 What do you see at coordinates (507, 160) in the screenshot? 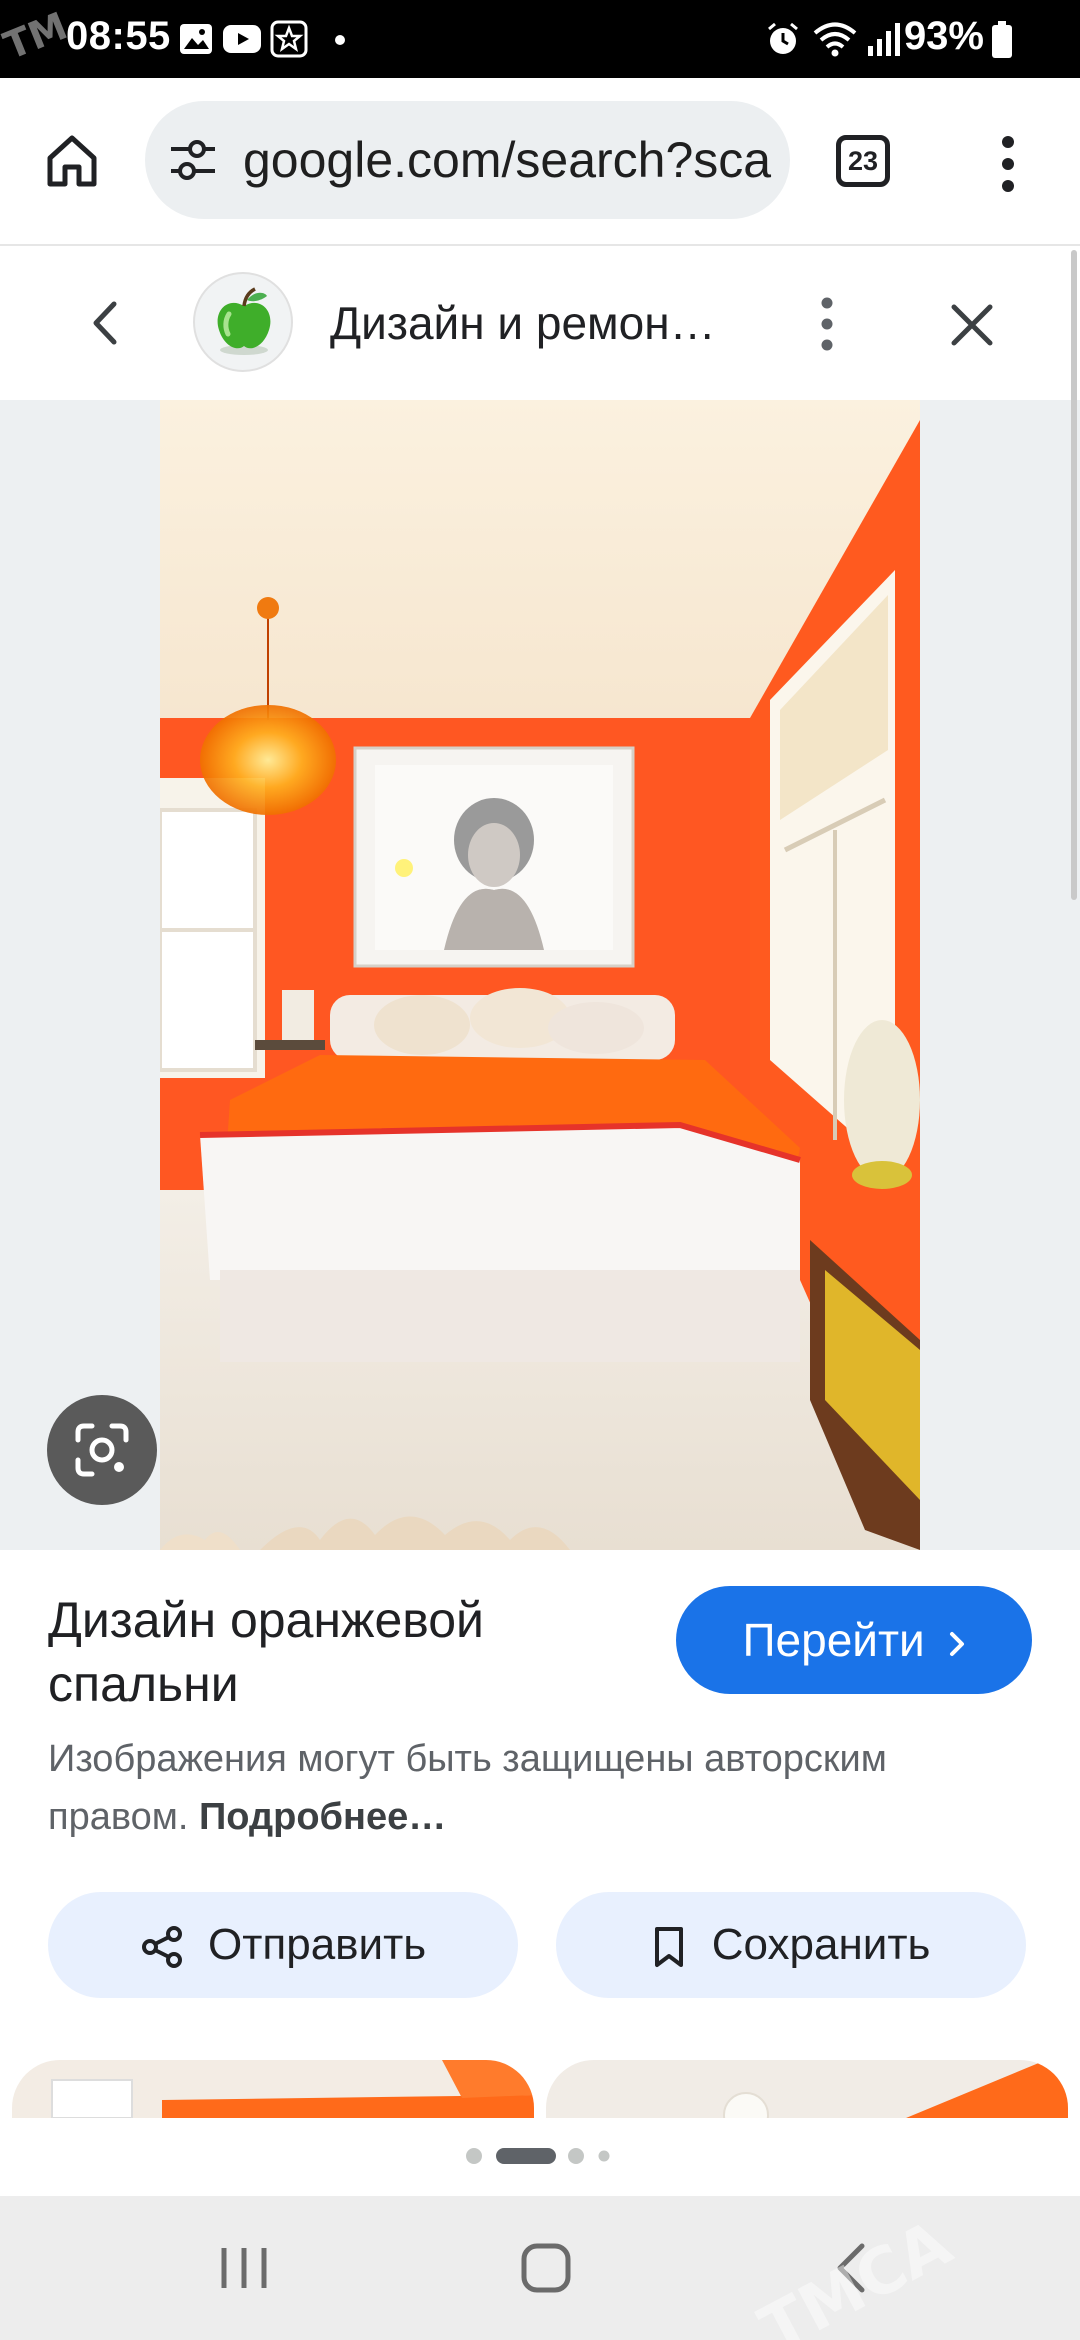
I see `url-text: google.com/search?sca` at bounding box center [507, 160].